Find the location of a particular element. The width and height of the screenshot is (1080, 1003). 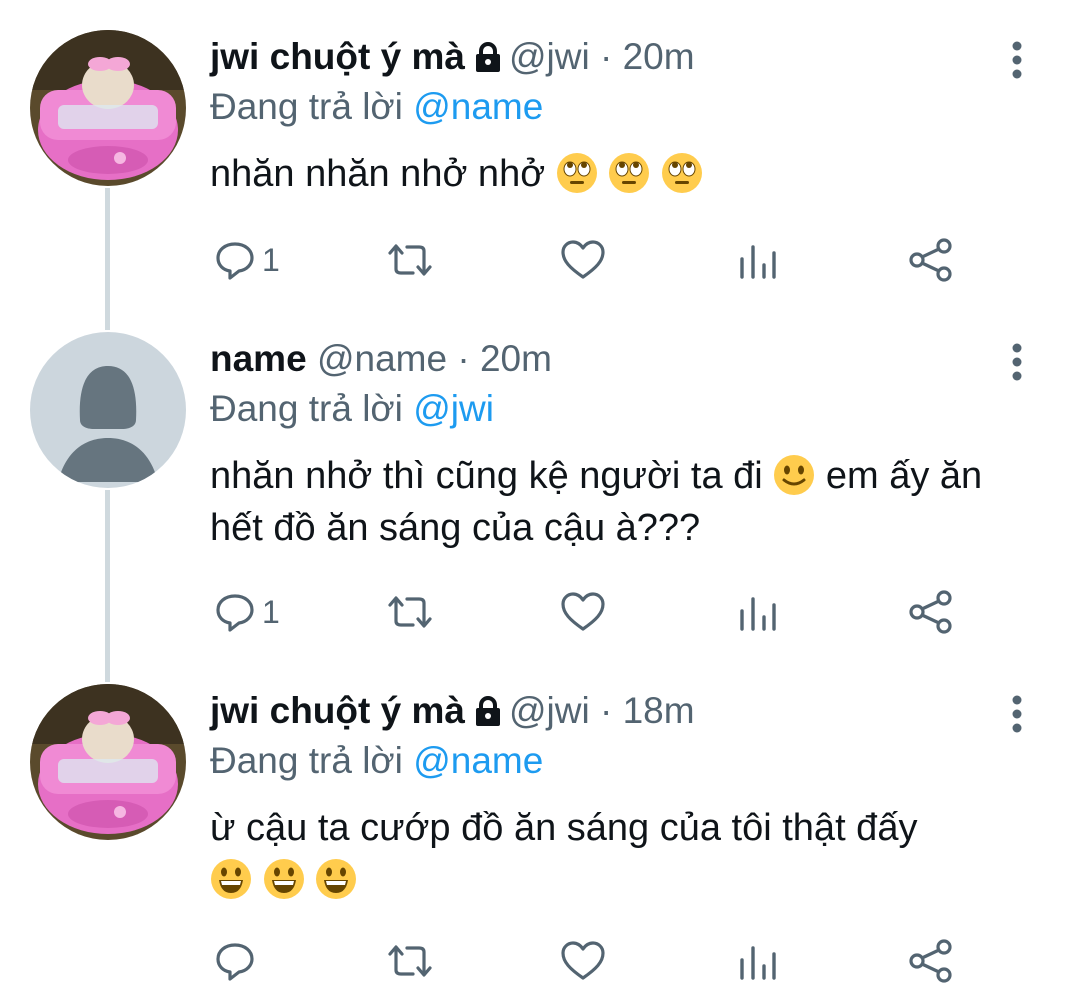

tweet-actions is located at coordinates (540, 961).